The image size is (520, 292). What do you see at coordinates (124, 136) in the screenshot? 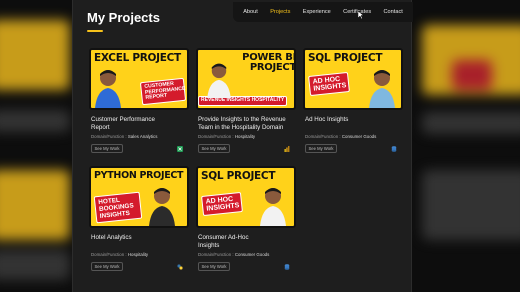
I see `project-domain: Domain/Function : Sales Analytics` at bounding box center [124, 136].